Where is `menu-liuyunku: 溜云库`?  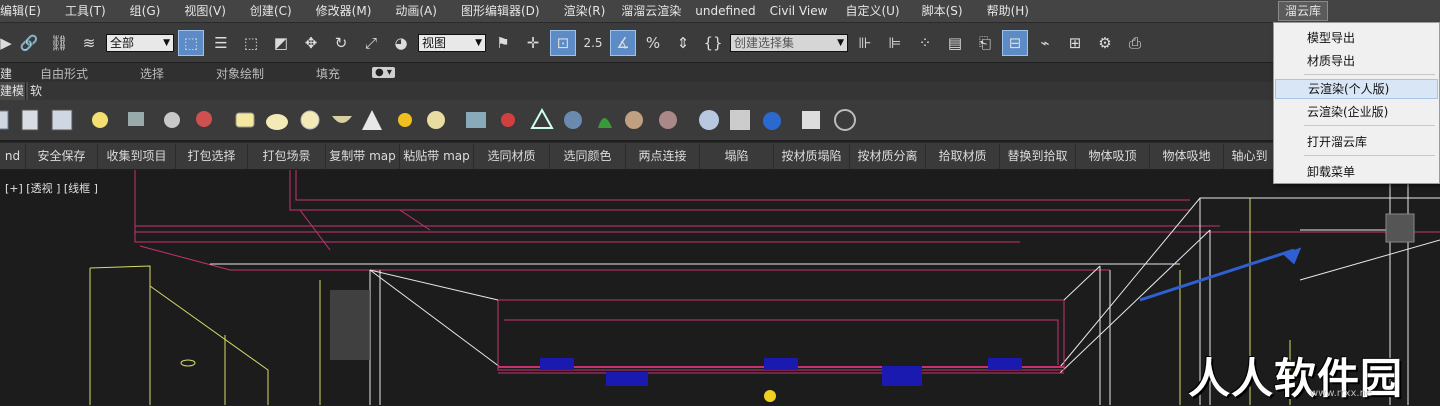
menu-liuyunku: 溜云库 is located at coordinates (1303, 11).